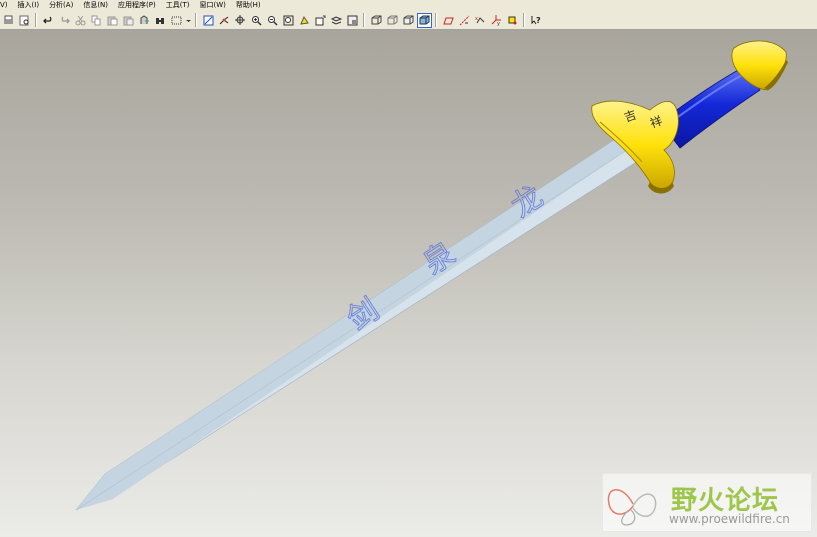 The width and height of the screenshot is (817, 537). What do you see at coordinates (480, 20) in the screenshot?
I see `datum-points-icon: x` at bounding box center [480, 20].